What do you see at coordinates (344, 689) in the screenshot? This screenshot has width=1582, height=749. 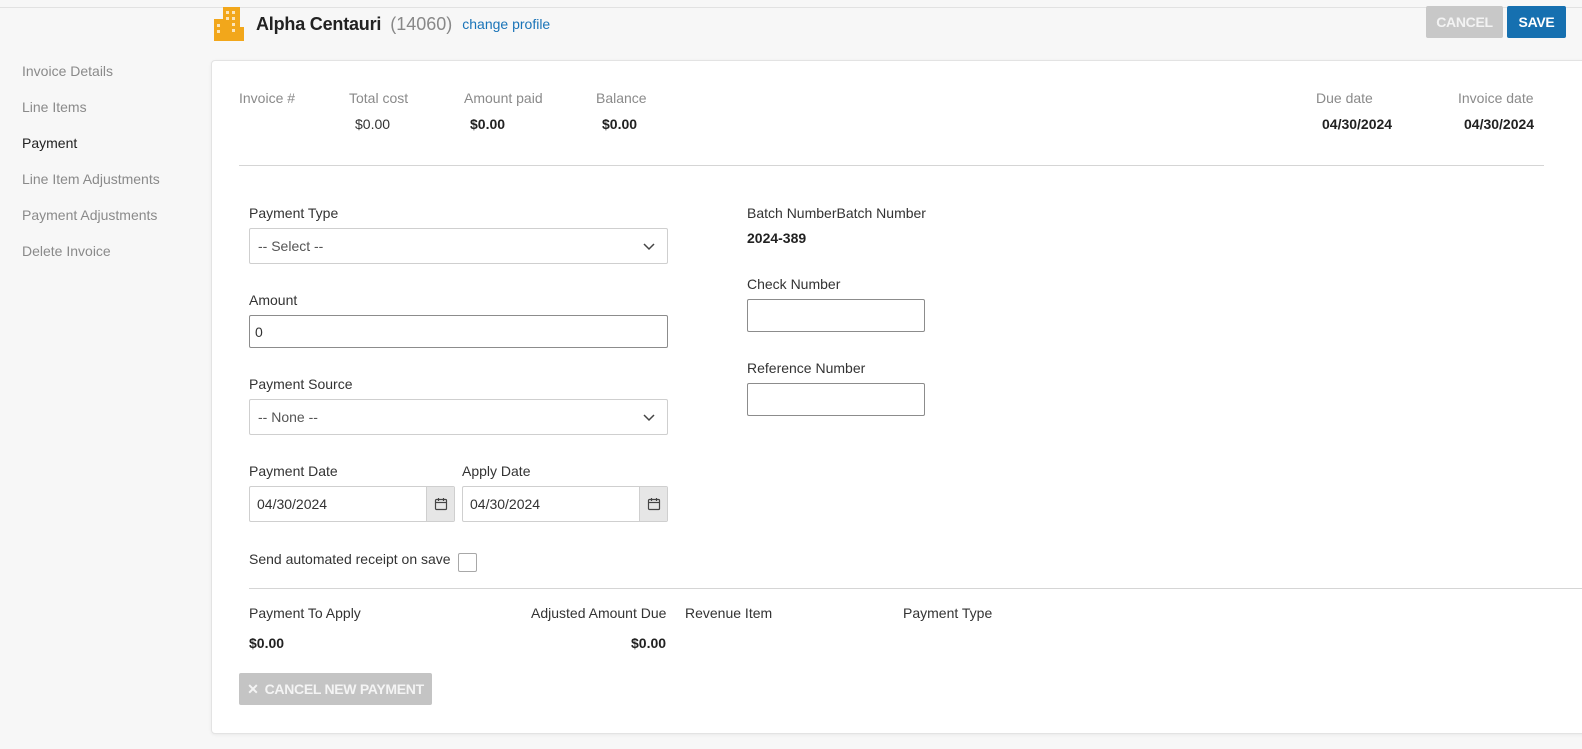 I see `cancel-new-payment-label: CANCEL NEW PAYMENT` at bounding box center [344, 689].